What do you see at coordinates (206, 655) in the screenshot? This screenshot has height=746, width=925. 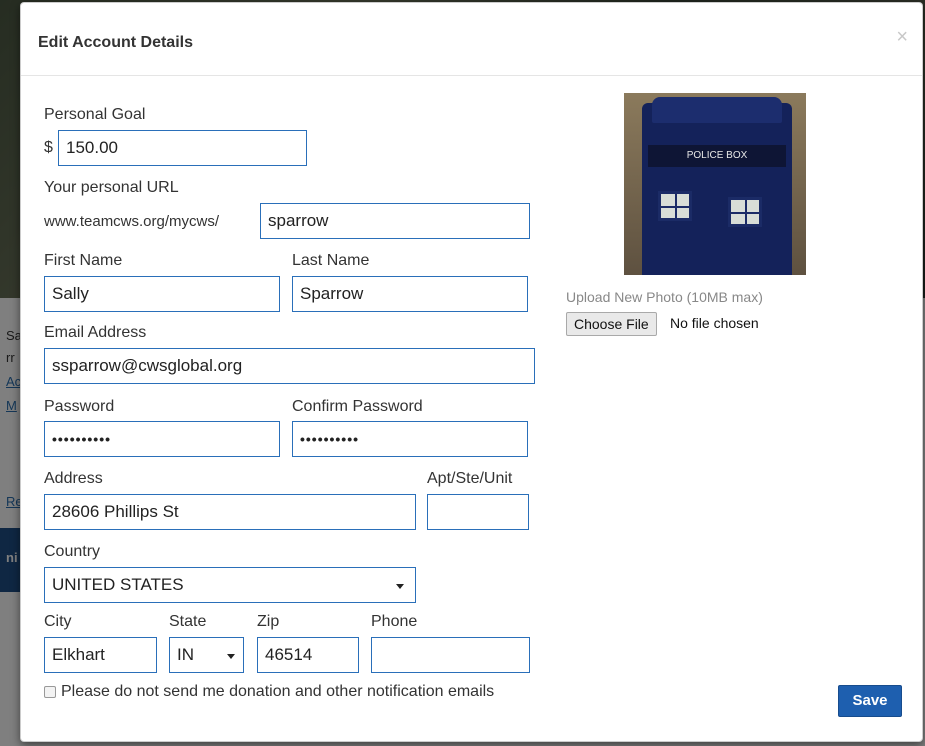 I see `state-select: IN` at bounding box center [206, 655].